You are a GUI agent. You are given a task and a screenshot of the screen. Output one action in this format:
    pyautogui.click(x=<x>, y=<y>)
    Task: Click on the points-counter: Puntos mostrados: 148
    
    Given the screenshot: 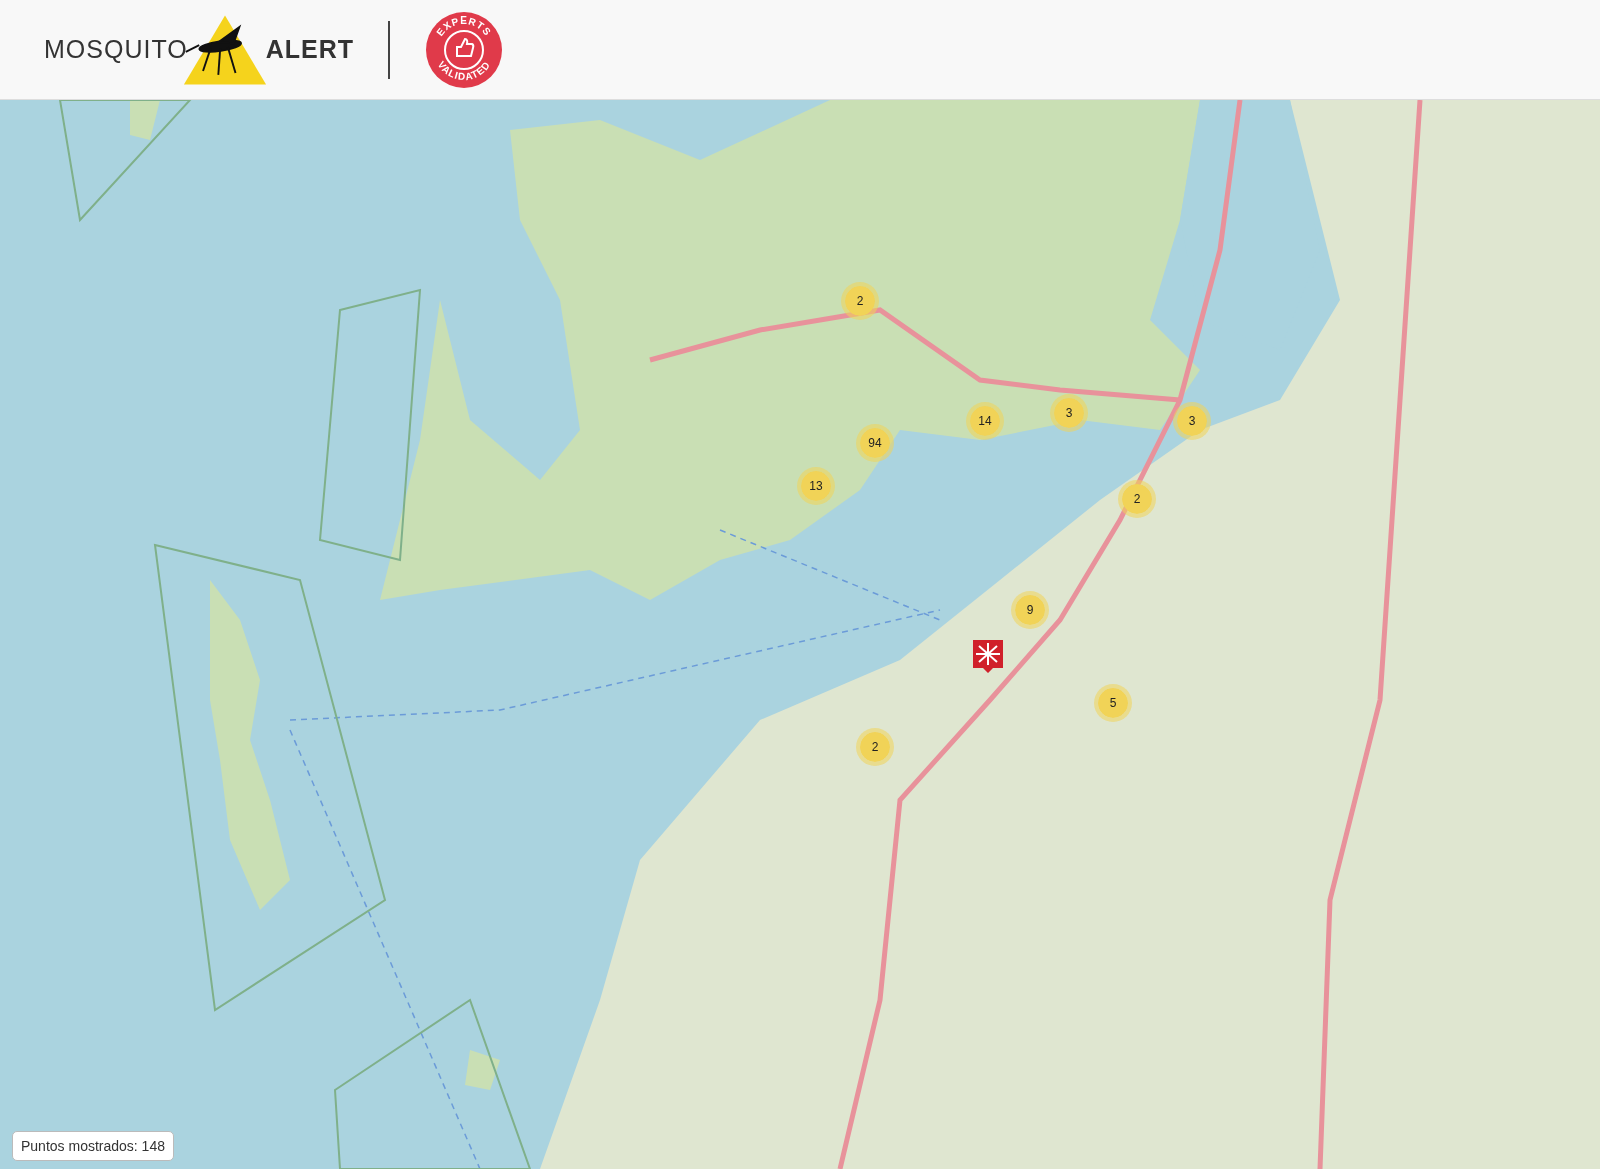 What is the action you would take?
    pyautogui.click(x=93, y=1146)
    